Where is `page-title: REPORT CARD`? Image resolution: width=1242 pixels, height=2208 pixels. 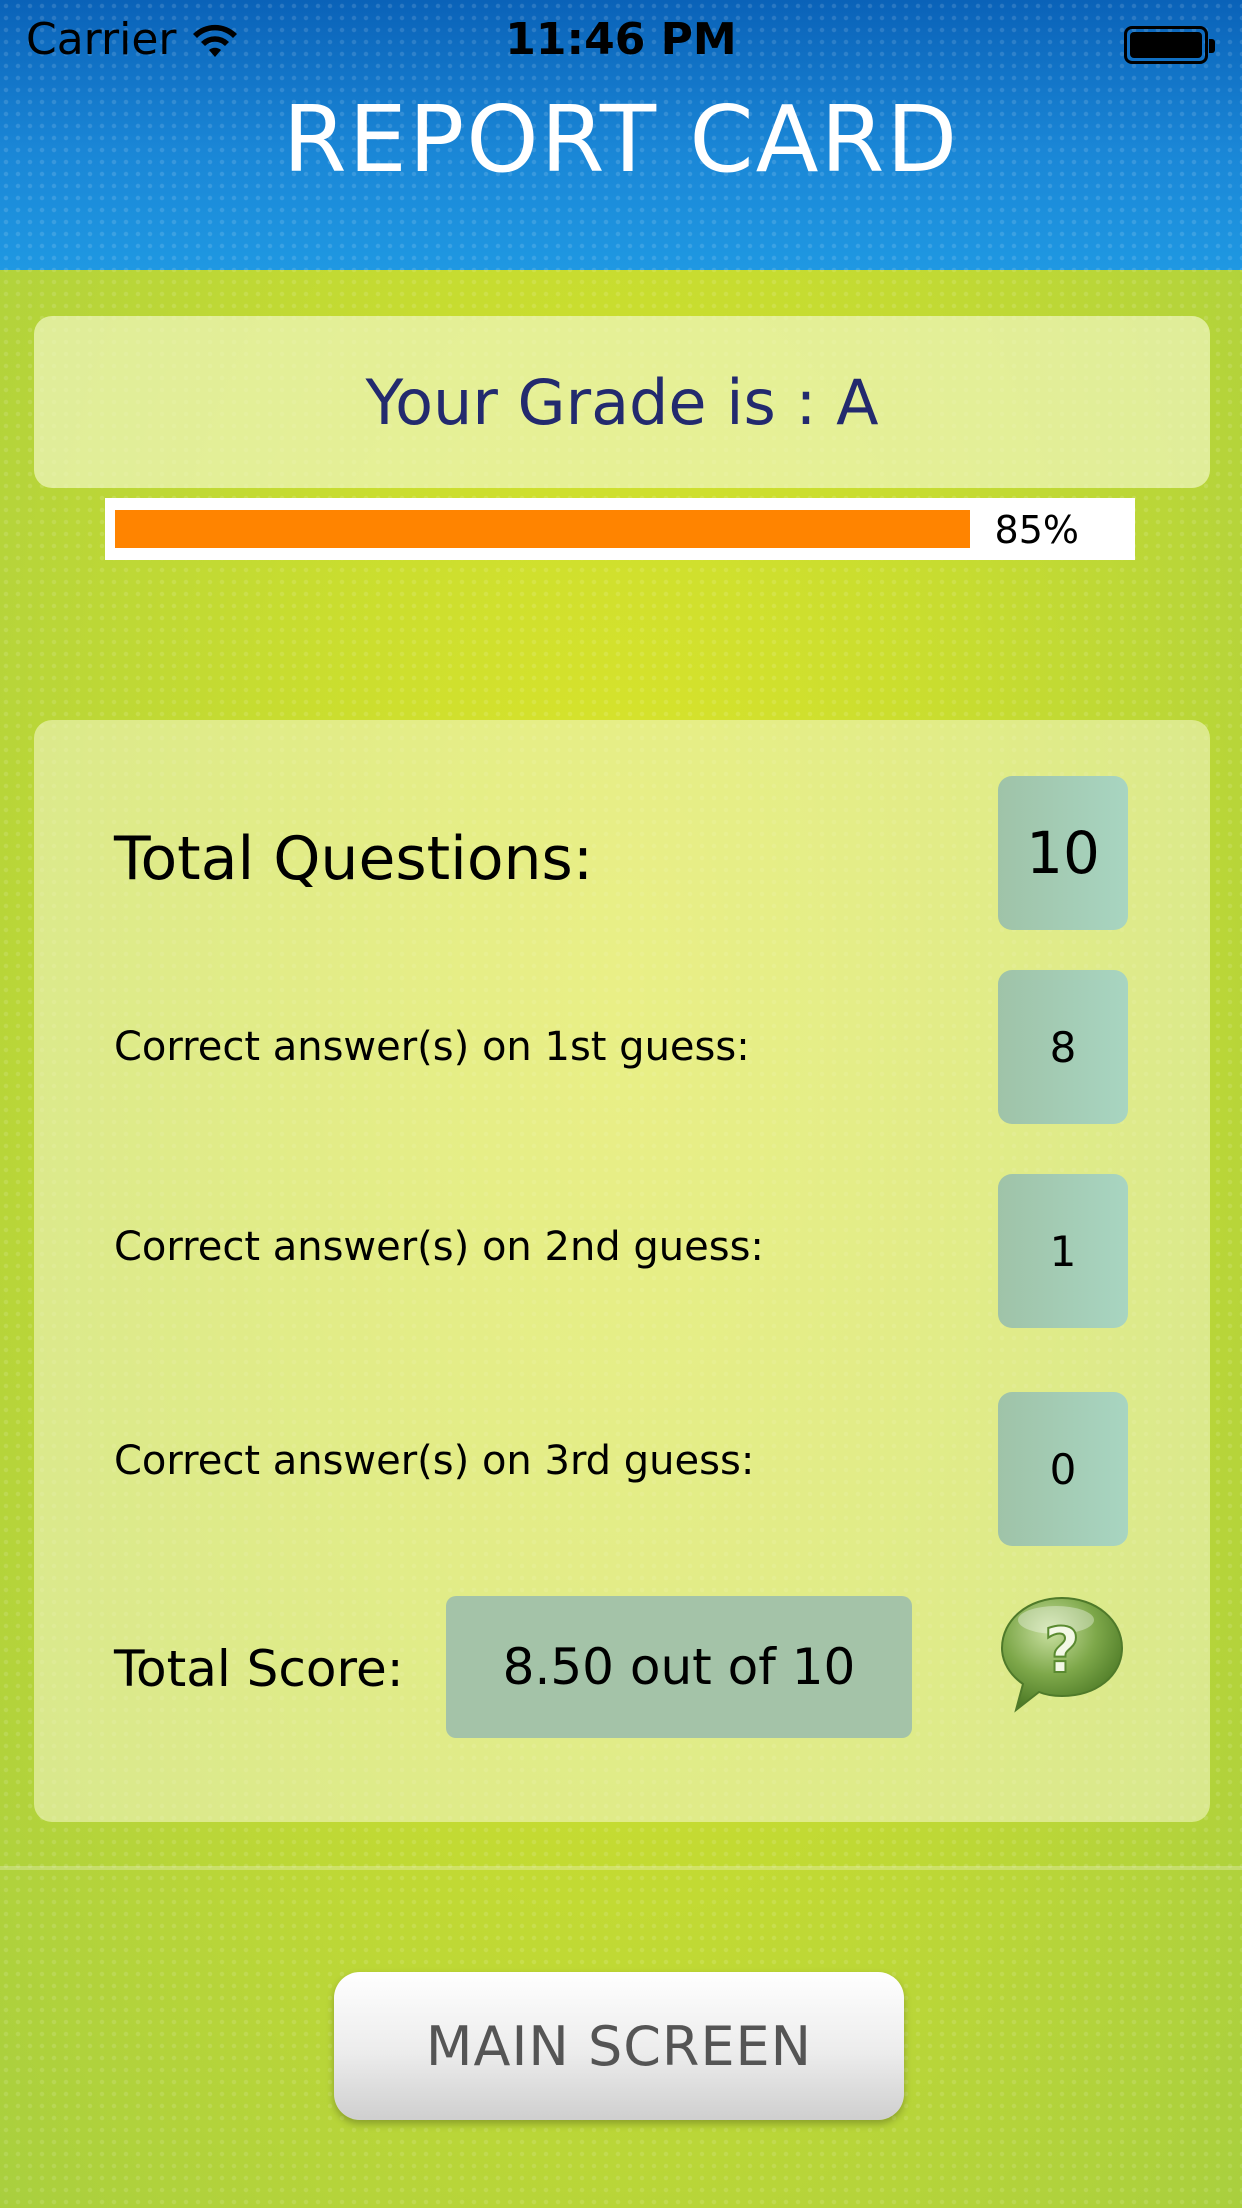
page-title: REPORT CARD is located at coordinates (621, 139).